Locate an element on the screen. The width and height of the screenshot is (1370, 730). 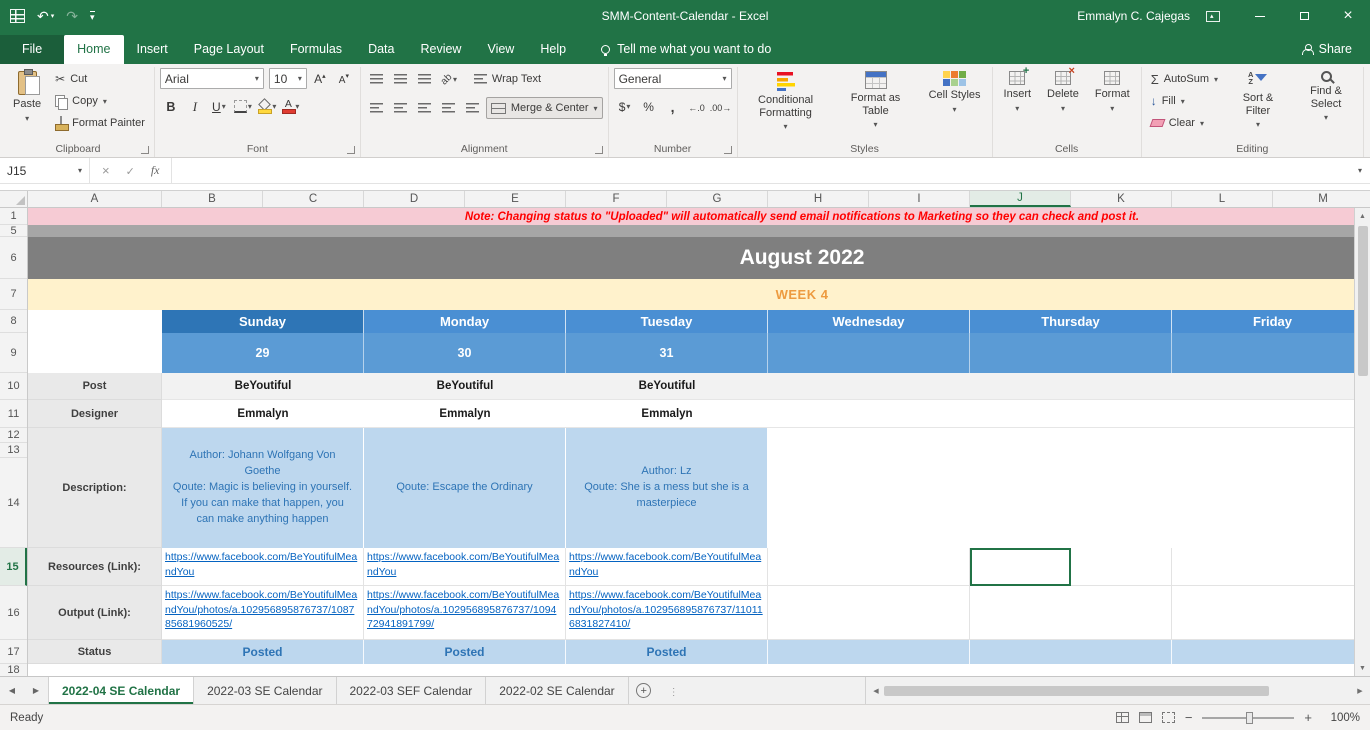
row-header-13: 13 is located at coordinates (13, 450).